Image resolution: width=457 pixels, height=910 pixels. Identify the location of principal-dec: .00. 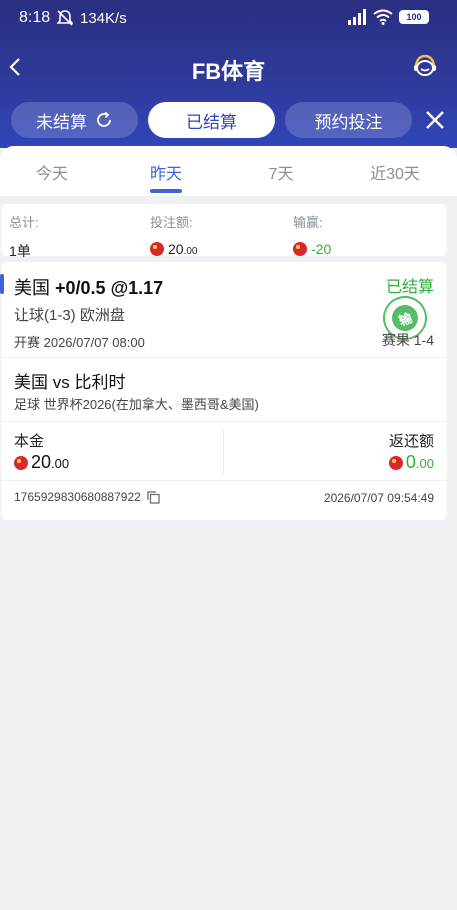
(60, 463).